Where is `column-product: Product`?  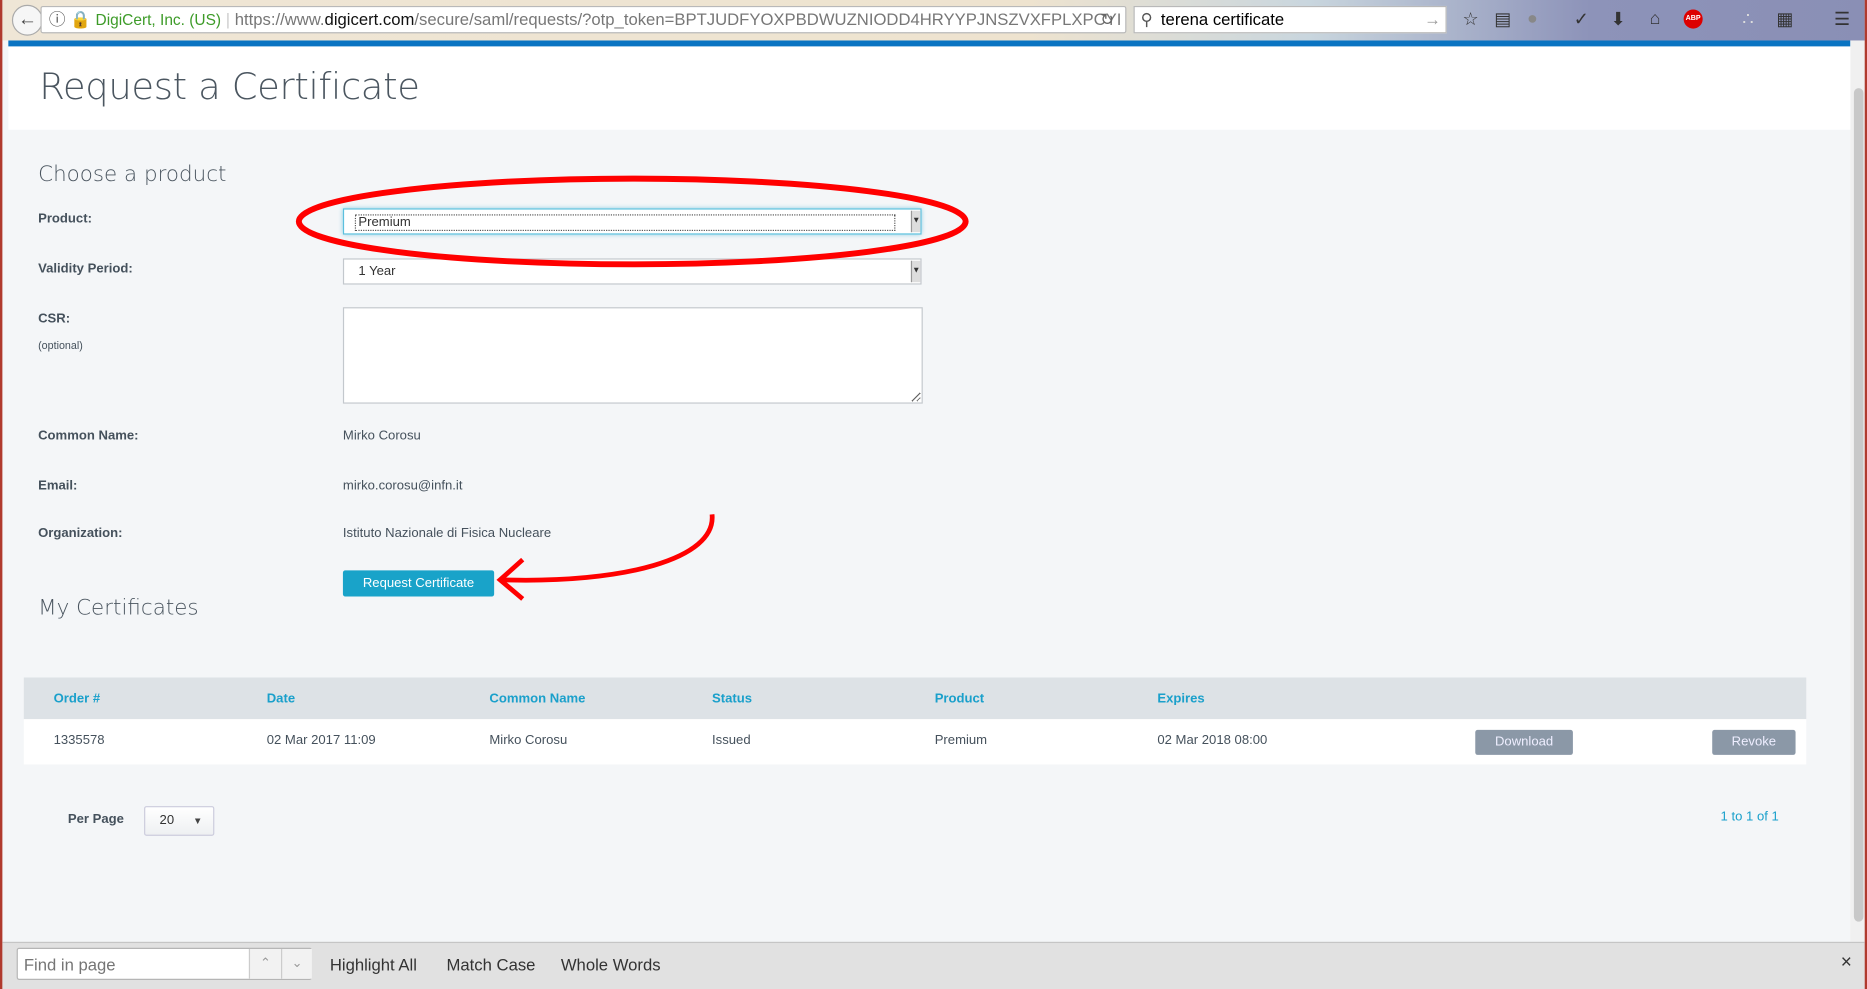
column-product: Product is located at coordinates (959, 699).